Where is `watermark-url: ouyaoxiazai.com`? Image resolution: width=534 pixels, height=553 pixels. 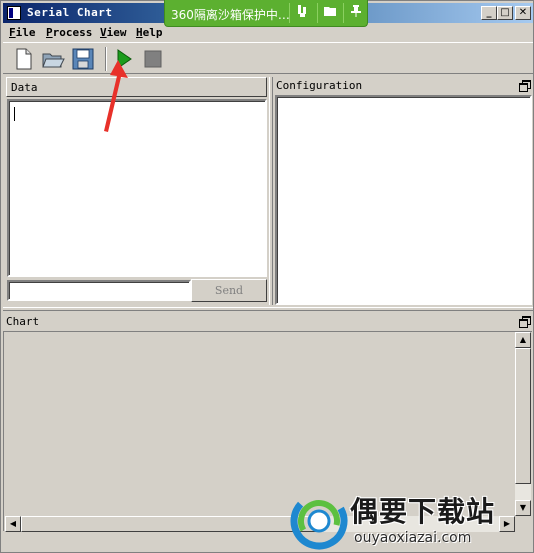
watermark-url: ouyaoxiazai.com is located at coordinates (413, 538).